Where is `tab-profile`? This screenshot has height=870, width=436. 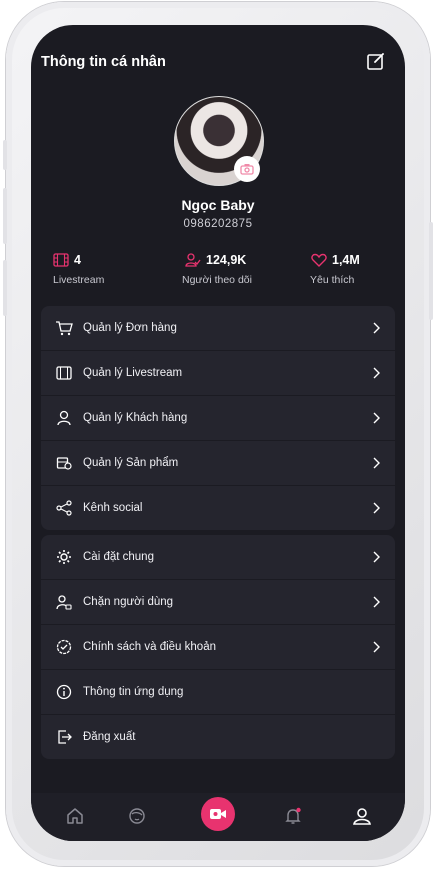
tab-profile is located at coordinates (362, 816).